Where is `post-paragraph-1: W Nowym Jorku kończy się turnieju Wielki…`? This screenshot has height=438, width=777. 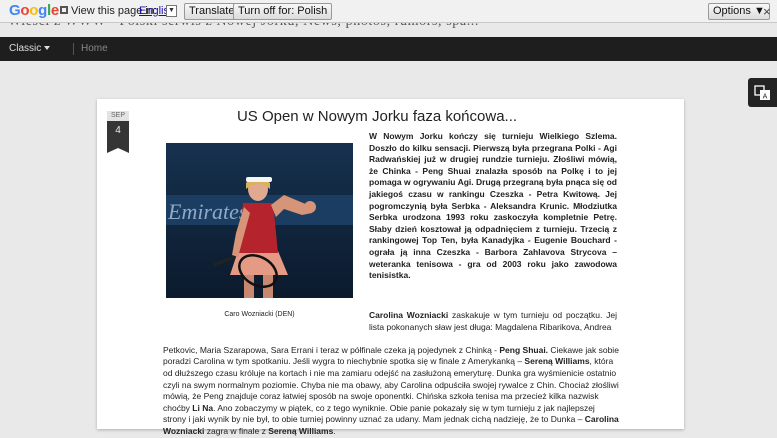
post-paragraph-1: W Nowym Jorku kończy się turnieju Wielki… is located at coordinates (493, 206).